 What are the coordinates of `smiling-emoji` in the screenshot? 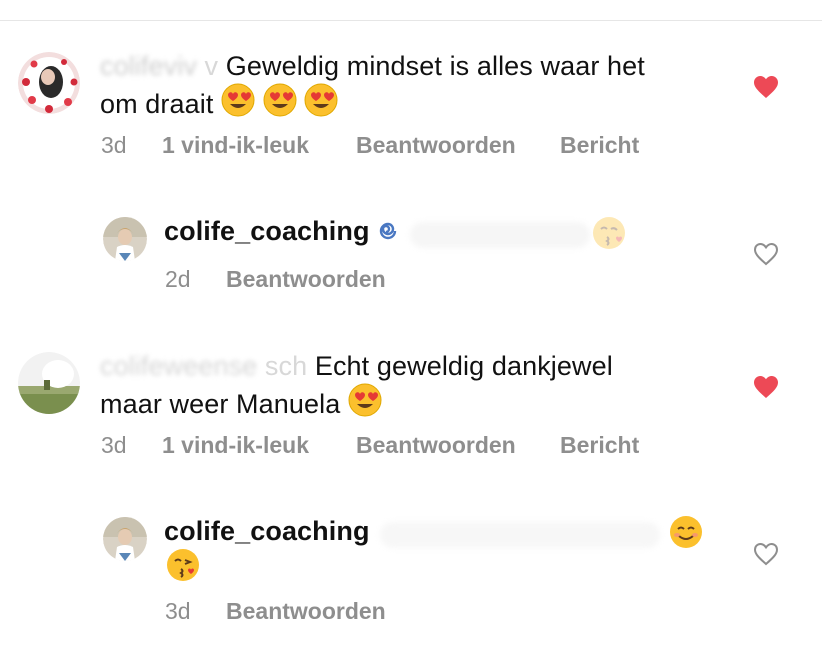 It's located at (686, 534).